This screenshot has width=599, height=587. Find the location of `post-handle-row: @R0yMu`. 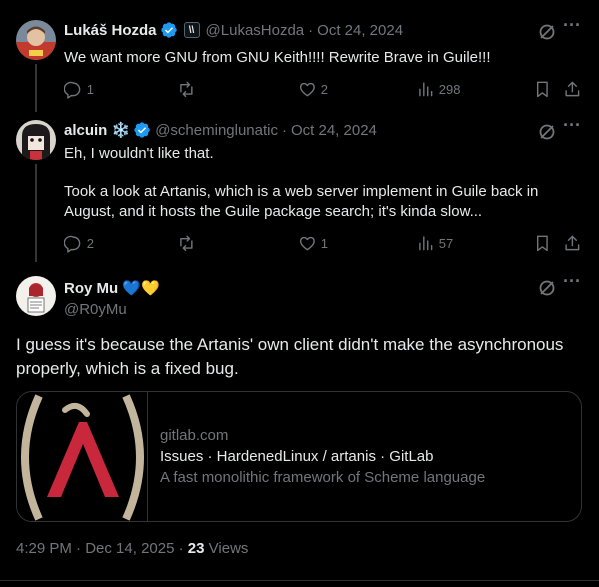

post-handle-row: @R0yMu is located at coordinates (95, 309).